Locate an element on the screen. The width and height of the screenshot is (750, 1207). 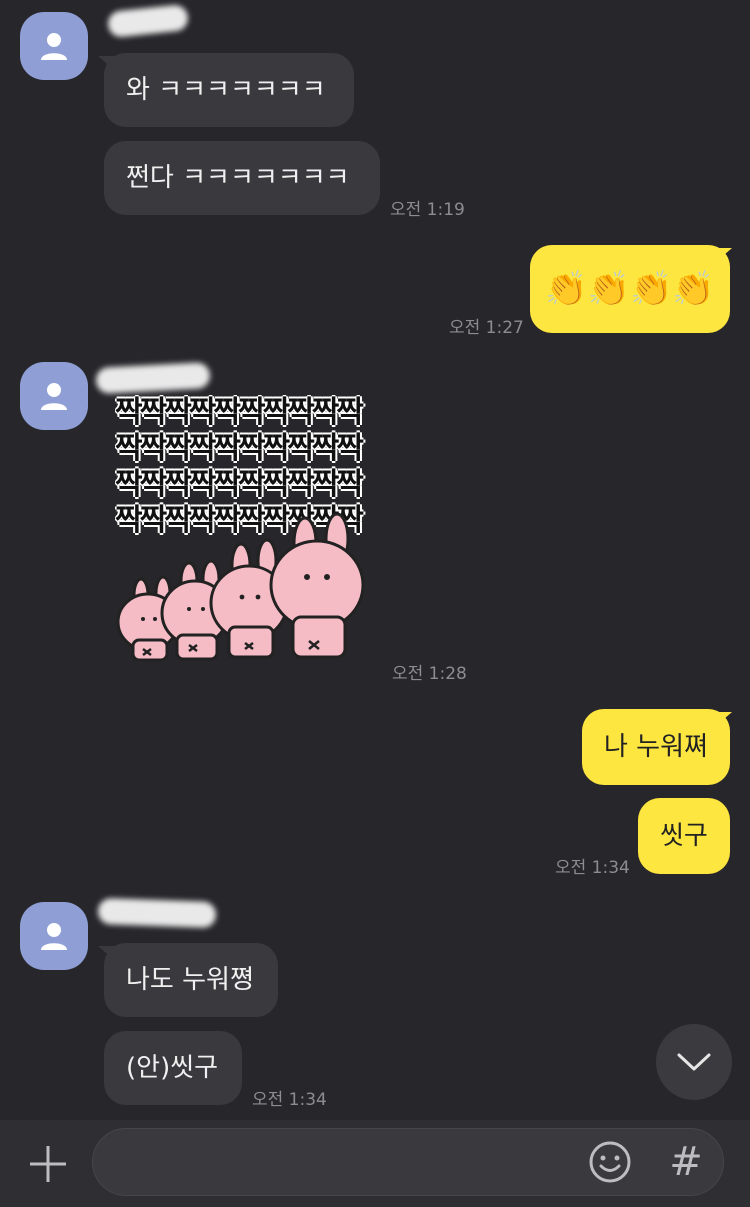
message-text: 나도 누워쪙 is located at coordinates (190, 980).